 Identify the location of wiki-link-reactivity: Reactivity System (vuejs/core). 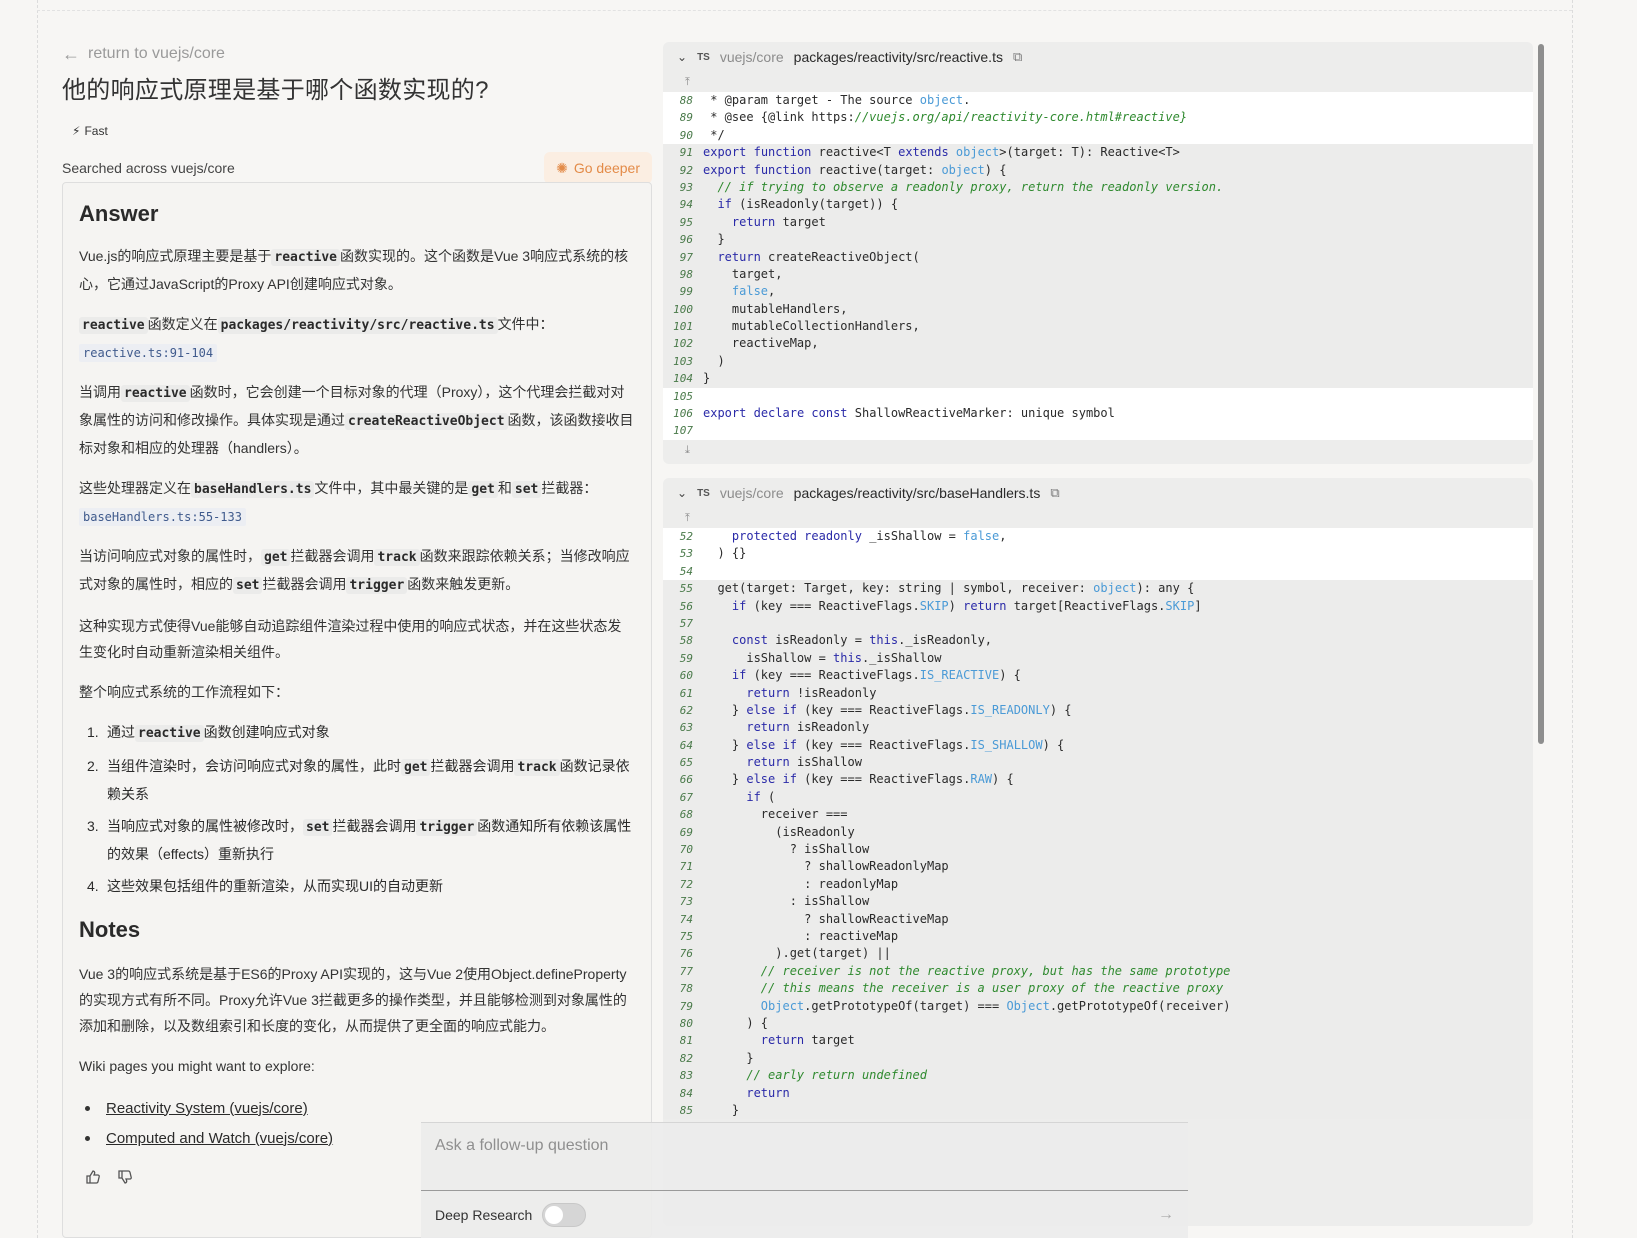
(207, 1108).